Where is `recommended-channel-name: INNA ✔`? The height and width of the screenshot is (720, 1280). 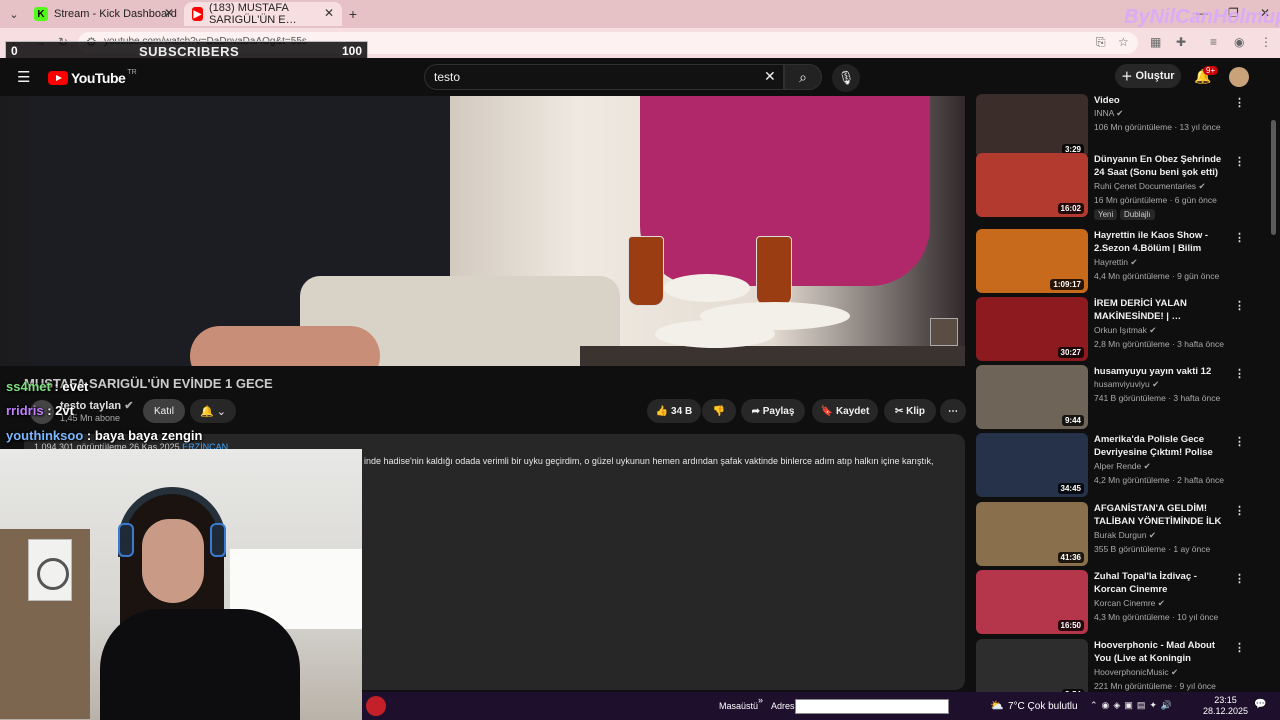
recommended-channel-name: INNA ✔ is located at coordinates (1108, 113).